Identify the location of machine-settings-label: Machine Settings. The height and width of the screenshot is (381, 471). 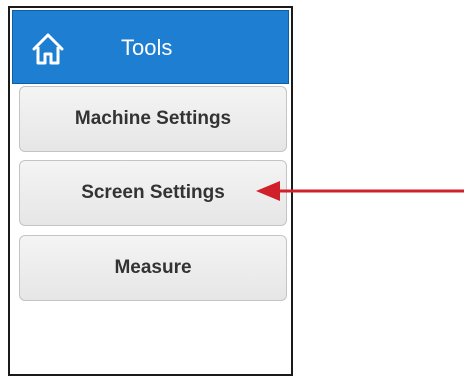
(153, 118).